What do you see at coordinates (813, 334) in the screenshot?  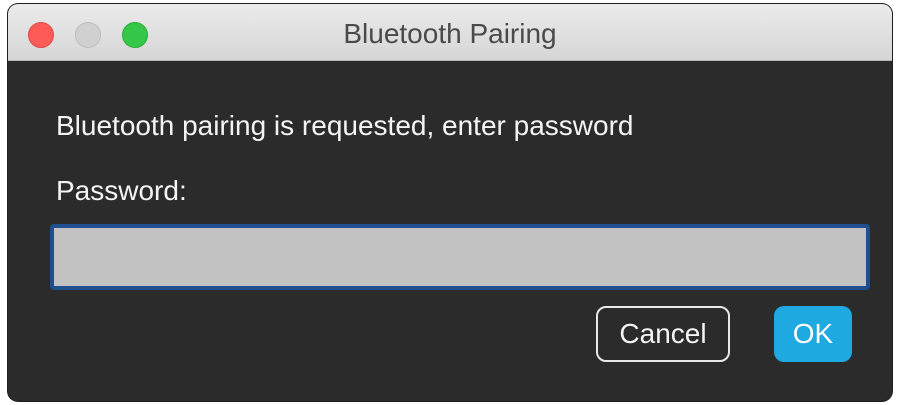 I see `ok-button: OK` at bounding box center [813, 334].